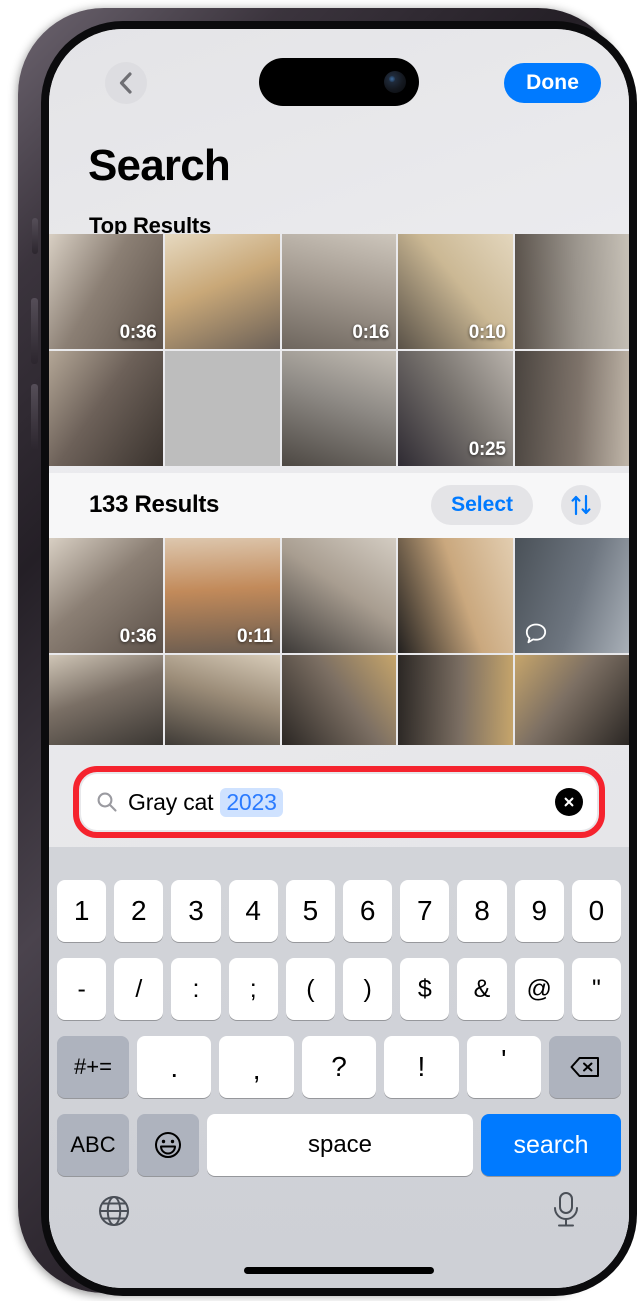  I want to click on dictation-button, so click(566, 1213).